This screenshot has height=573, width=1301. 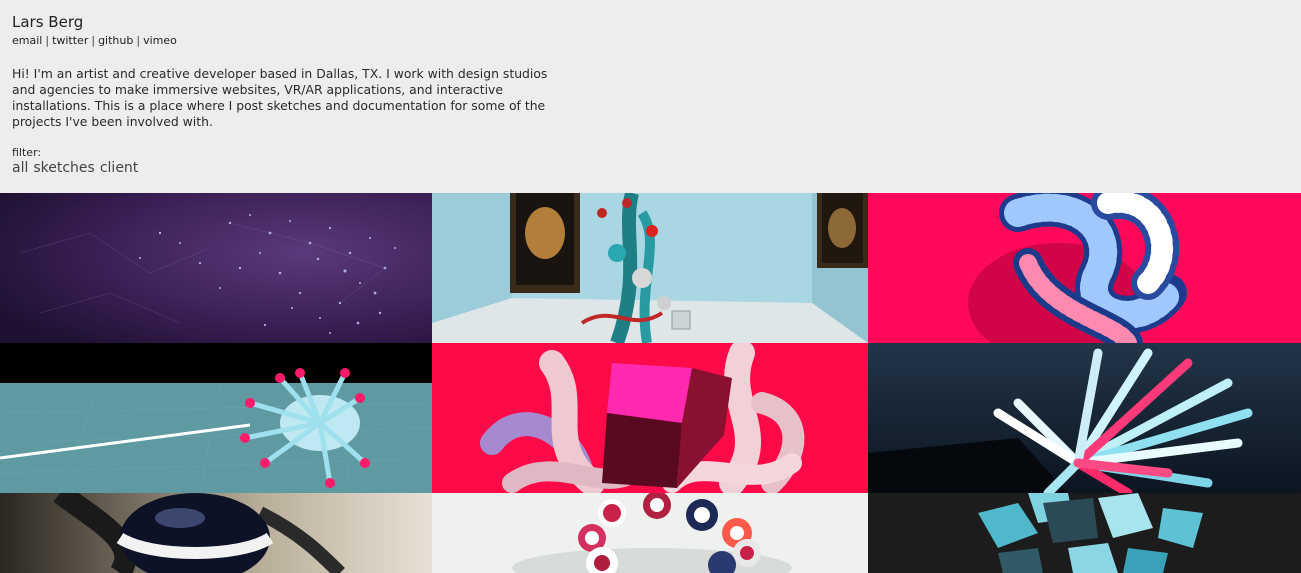 I want to click on project-tile-gallery, so click(x=650, y=268).